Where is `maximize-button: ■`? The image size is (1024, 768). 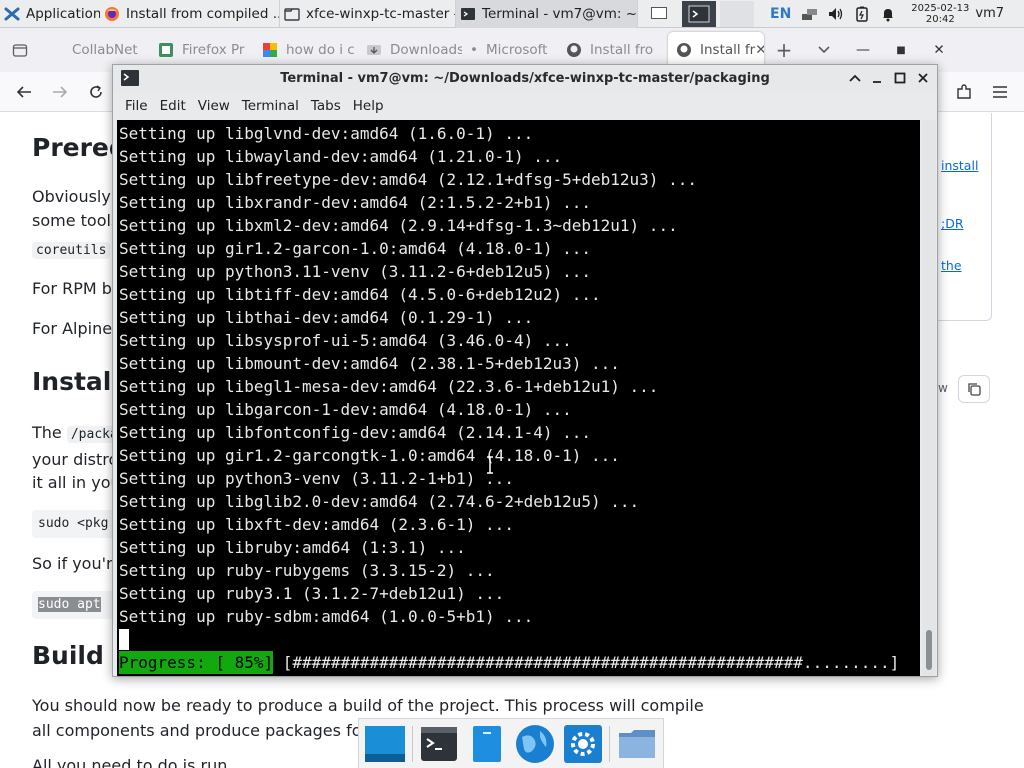 maximize-button: ■ is located at coordinates (901, 50).